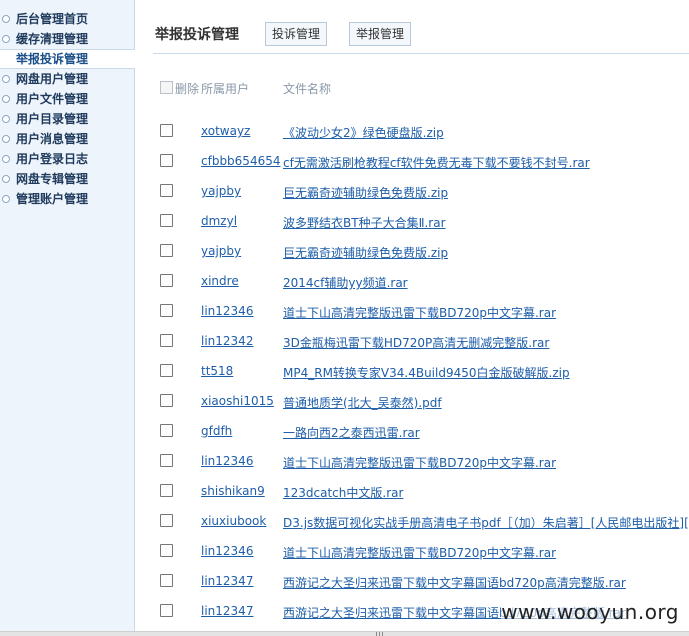 Image resolution: width=689 pixels, height=636 pixels. I want to click on report-manage-button: 举报管理, so click(380, 34).